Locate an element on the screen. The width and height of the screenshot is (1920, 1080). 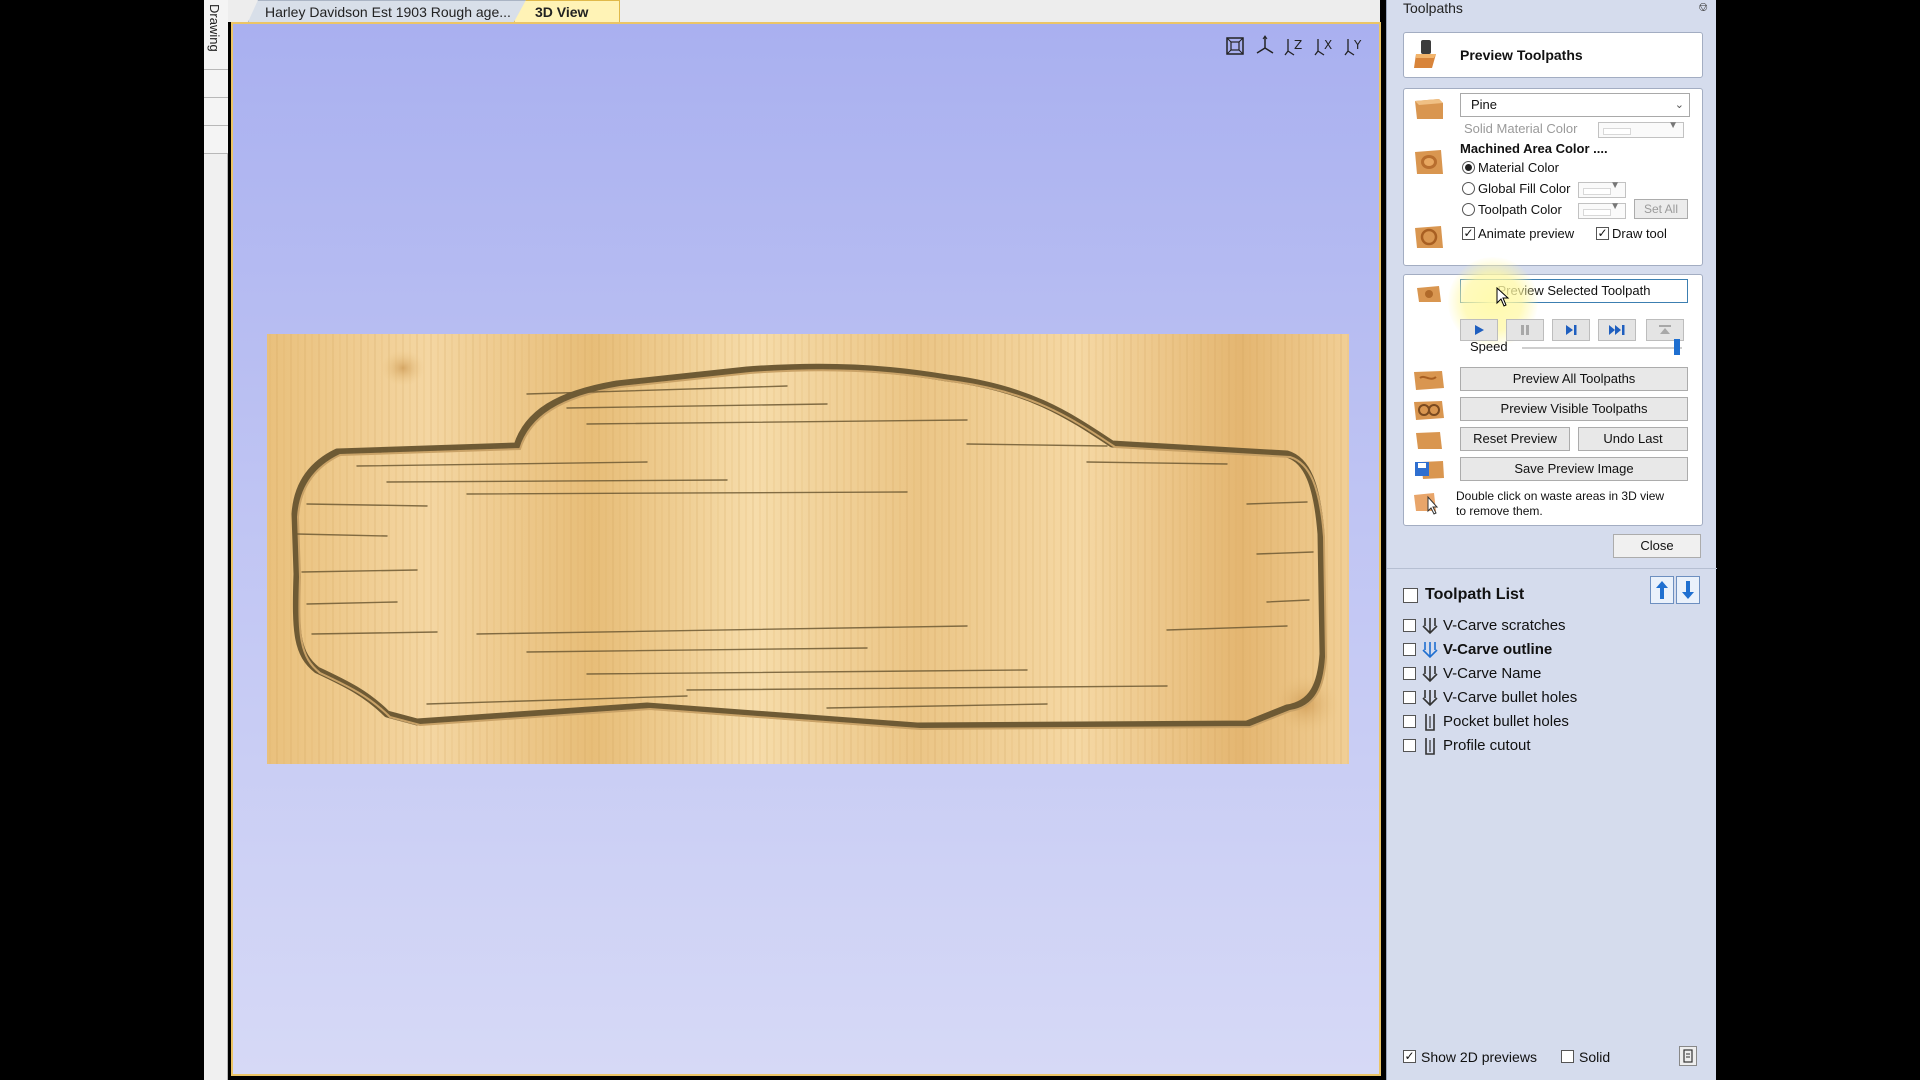
pin-icon: ⎊ is located at coordinates (1703, 7).